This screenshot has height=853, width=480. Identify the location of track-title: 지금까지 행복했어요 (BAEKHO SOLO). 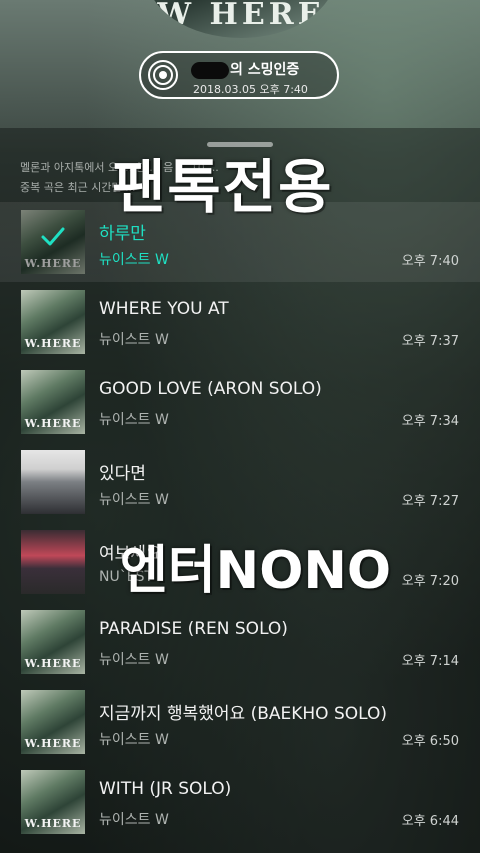
(243, 714).